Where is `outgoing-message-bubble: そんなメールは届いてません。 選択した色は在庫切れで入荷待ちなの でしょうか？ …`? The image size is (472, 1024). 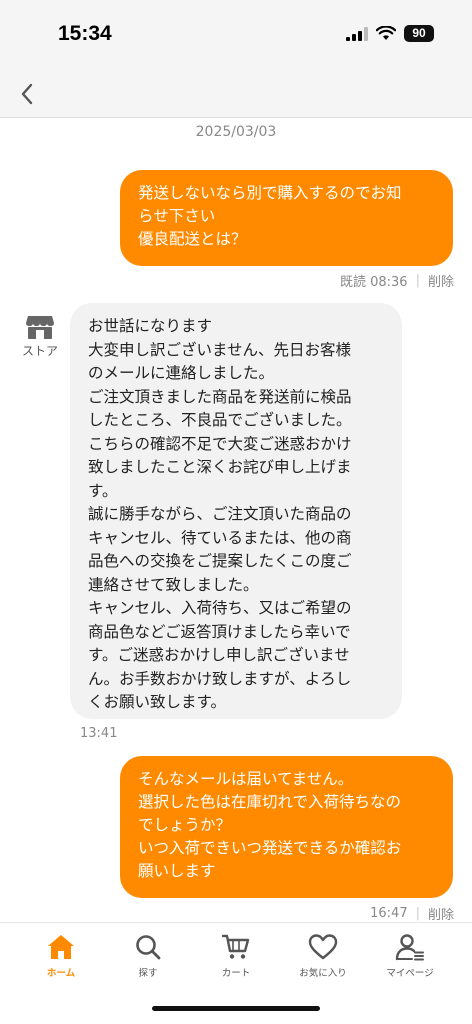
outgoing-message-bubble: そんなメールは届いてません。 選択した色は在庫切れで入荷待ちなの でしょうか？ … is located at coordinates (286, 827).